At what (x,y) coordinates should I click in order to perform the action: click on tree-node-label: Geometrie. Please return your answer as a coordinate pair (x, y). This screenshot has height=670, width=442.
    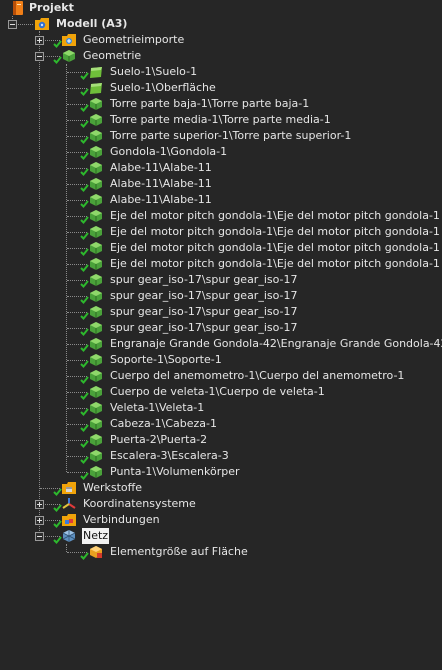
    Looking at the image, I should click on (112, 55).